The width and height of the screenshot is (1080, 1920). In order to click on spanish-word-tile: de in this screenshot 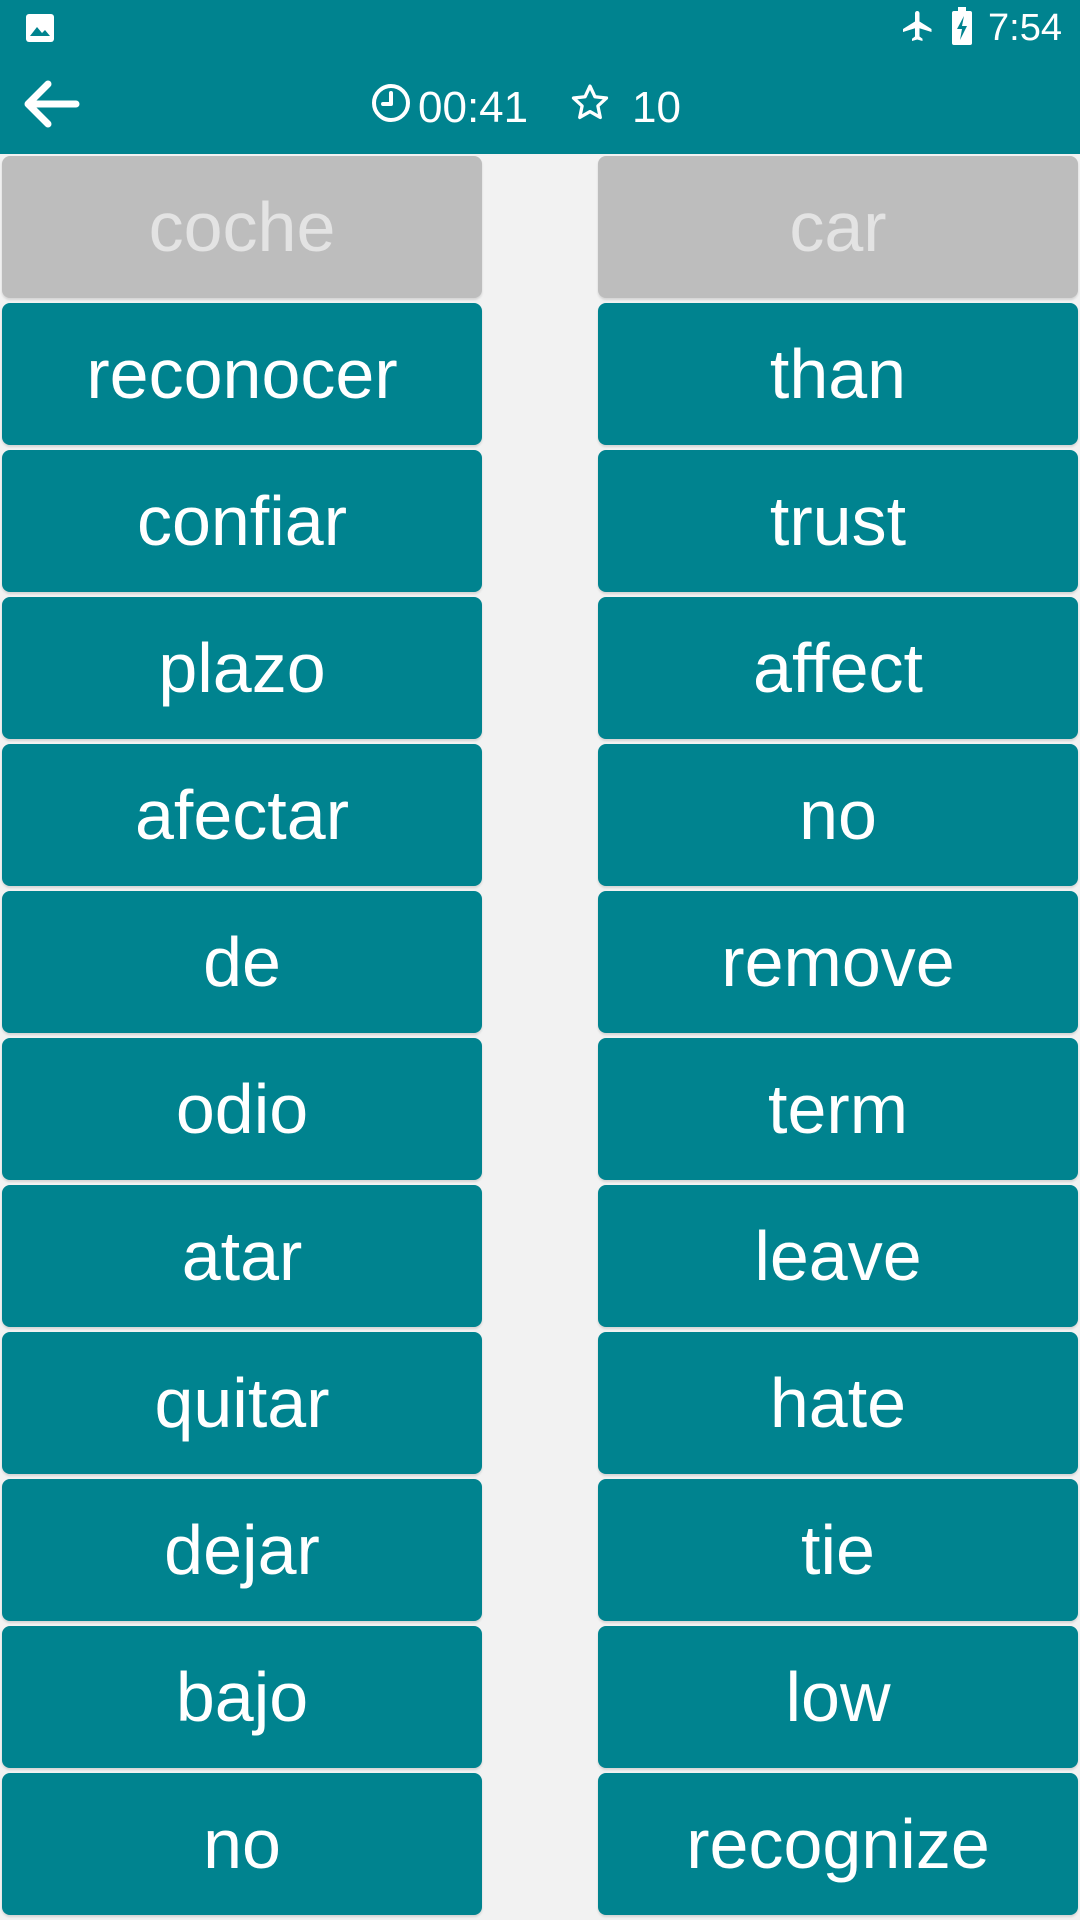, I will do `click(242, 962)`.